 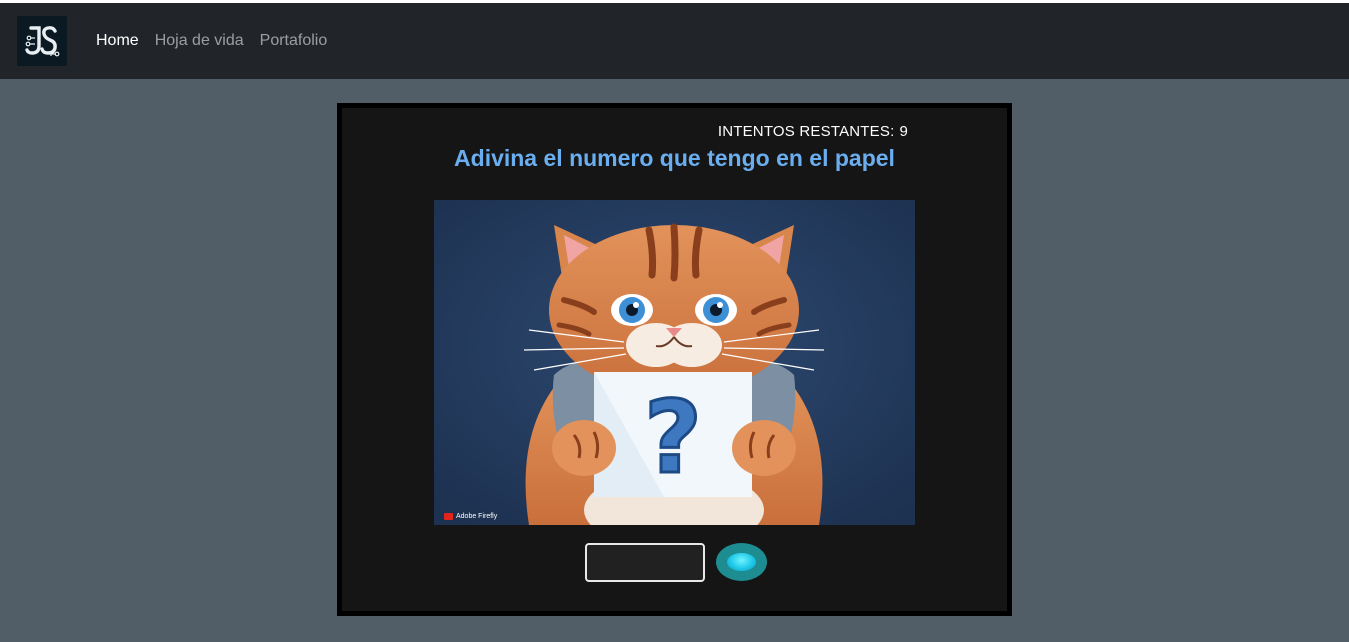 What do you see at coordinates (806, 131) in the screenshot?
I see `attempts-label: INTENTOS RESTANTES:` at bounding box center [806, 131].